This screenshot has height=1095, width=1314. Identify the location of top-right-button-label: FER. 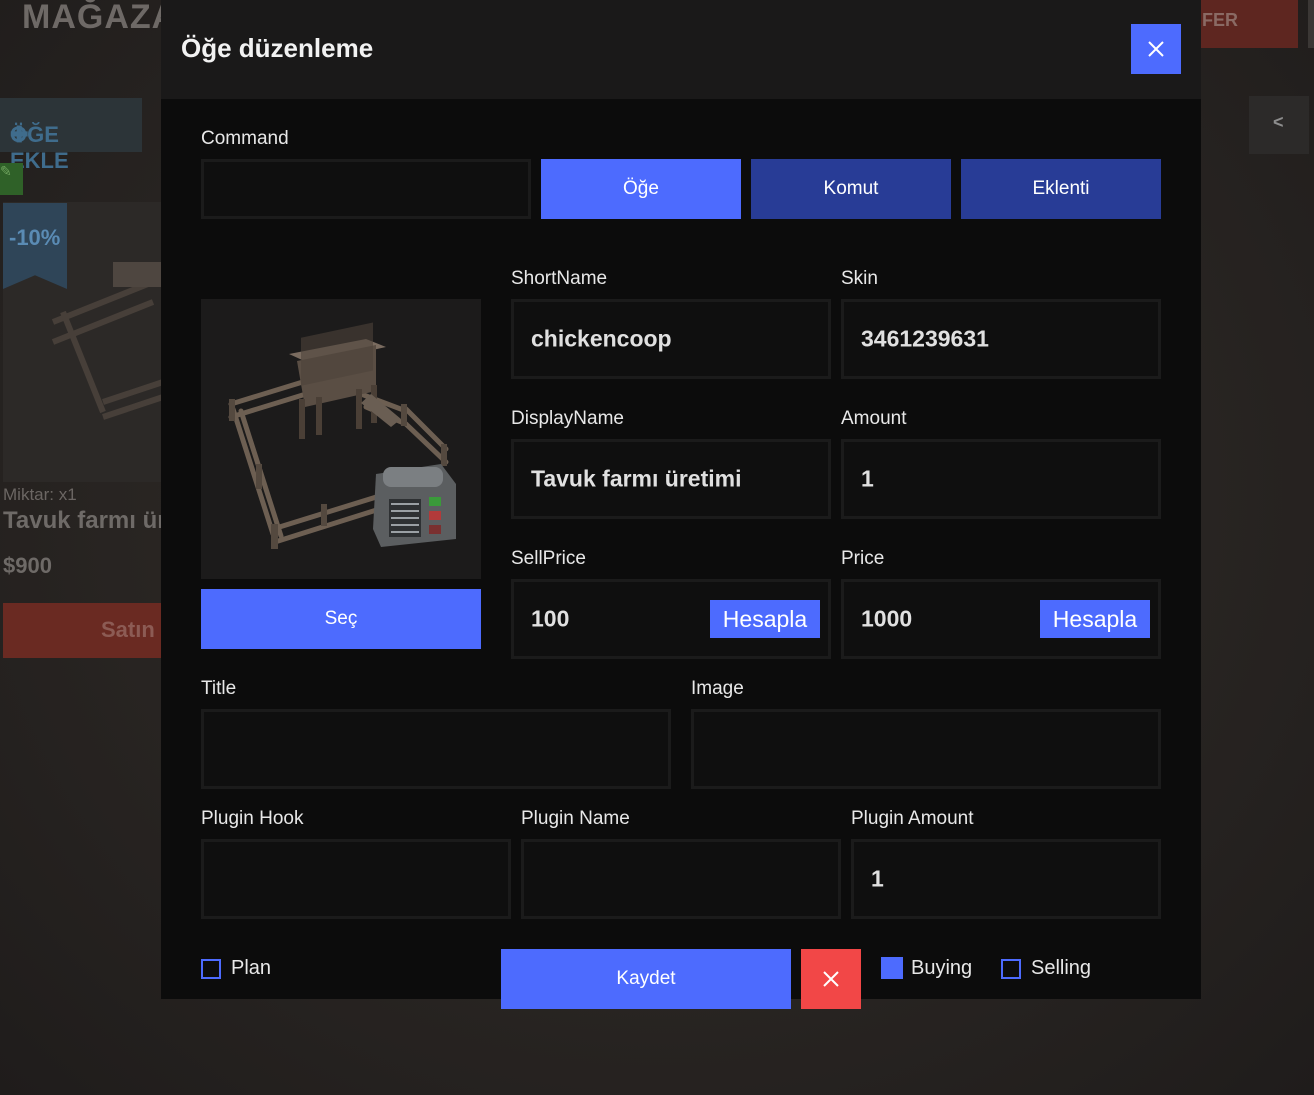
(1220, 20).